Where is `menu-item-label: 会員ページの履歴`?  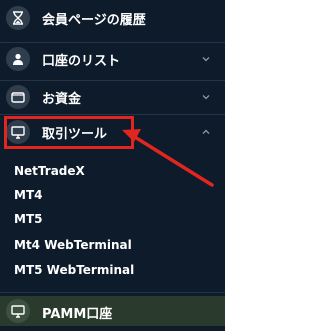
menu-item-label: 会員ページの履歴 is located at coordinates (94, 20).